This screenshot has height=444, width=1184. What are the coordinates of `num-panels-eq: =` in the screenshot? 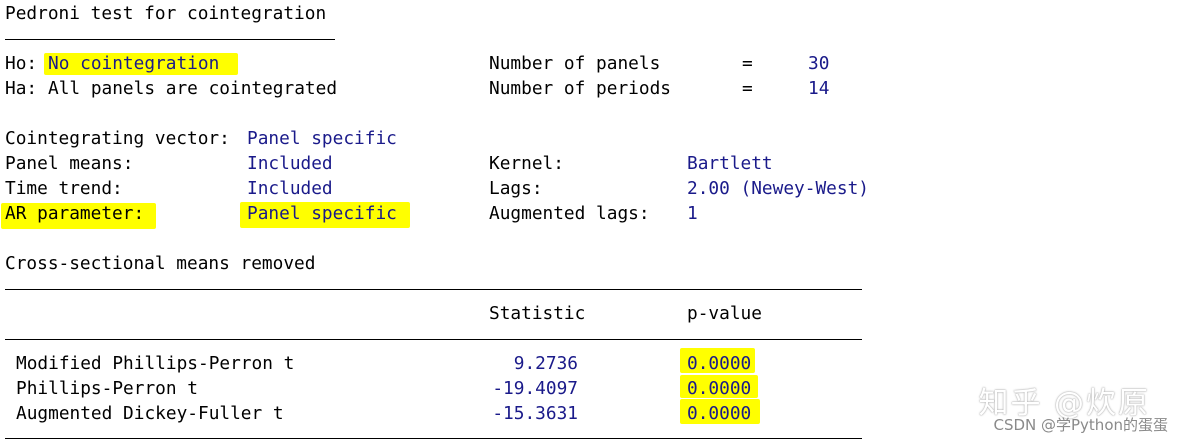 It's located at (747, 63).